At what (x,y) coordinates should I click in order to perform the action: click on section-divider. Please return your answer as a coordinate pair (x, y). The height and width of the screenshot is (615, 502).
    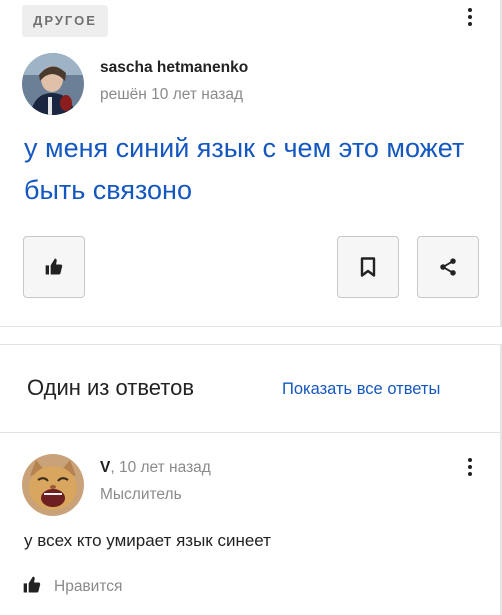
    Looking at the image, I should click on (250, 432).